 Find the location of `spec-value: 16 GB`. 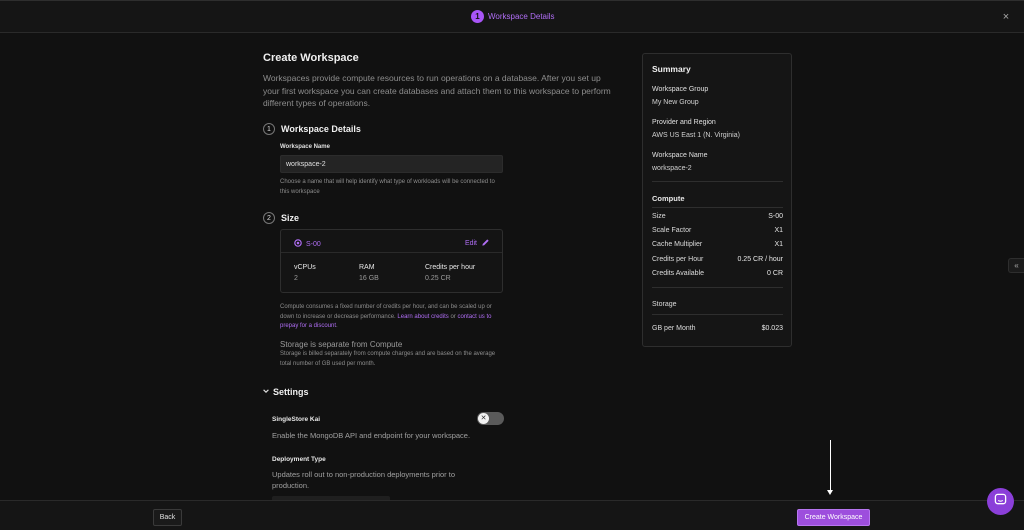

spec-value: 16 GB is located at coordinates (369, 278).